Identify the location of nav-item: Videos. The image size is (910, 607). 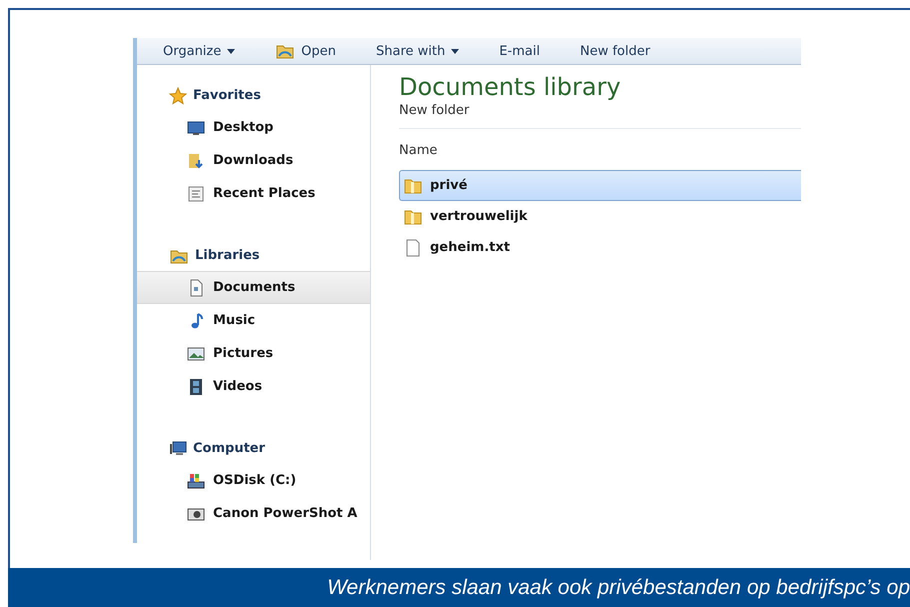
(253, 386).